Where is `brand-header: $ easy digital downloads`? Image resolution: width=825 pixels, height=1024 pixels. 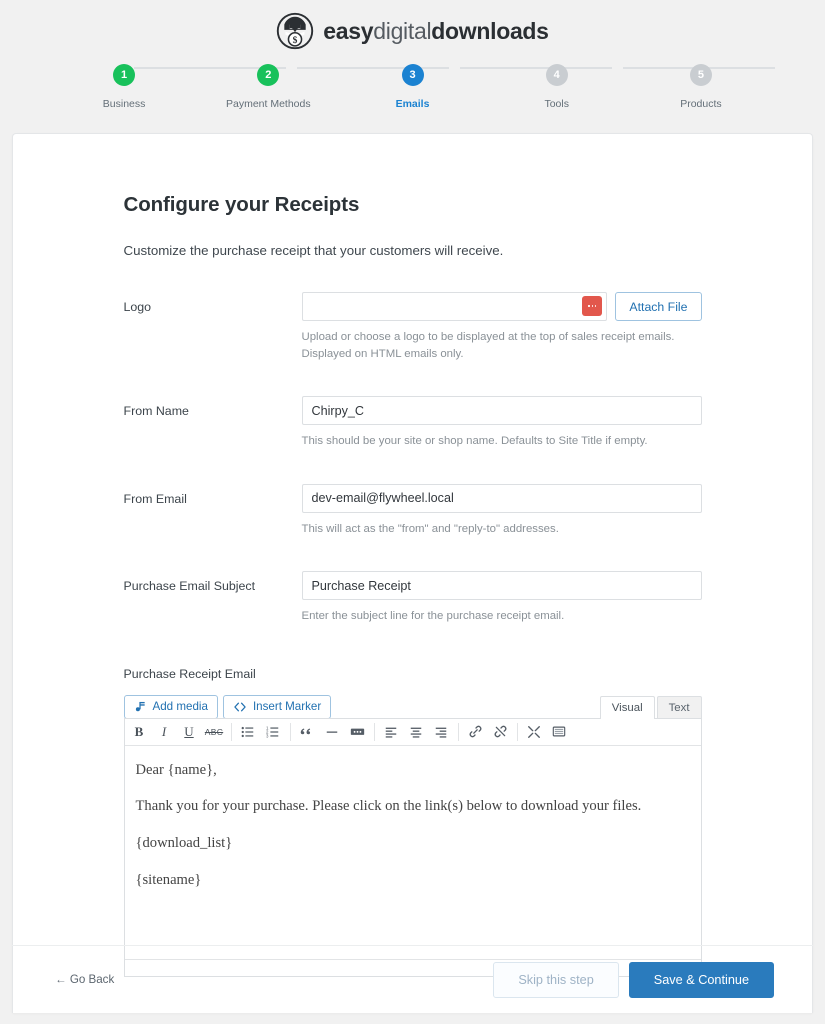 brand-header: $ easy digital downloads is located at coordinates (412, 28).